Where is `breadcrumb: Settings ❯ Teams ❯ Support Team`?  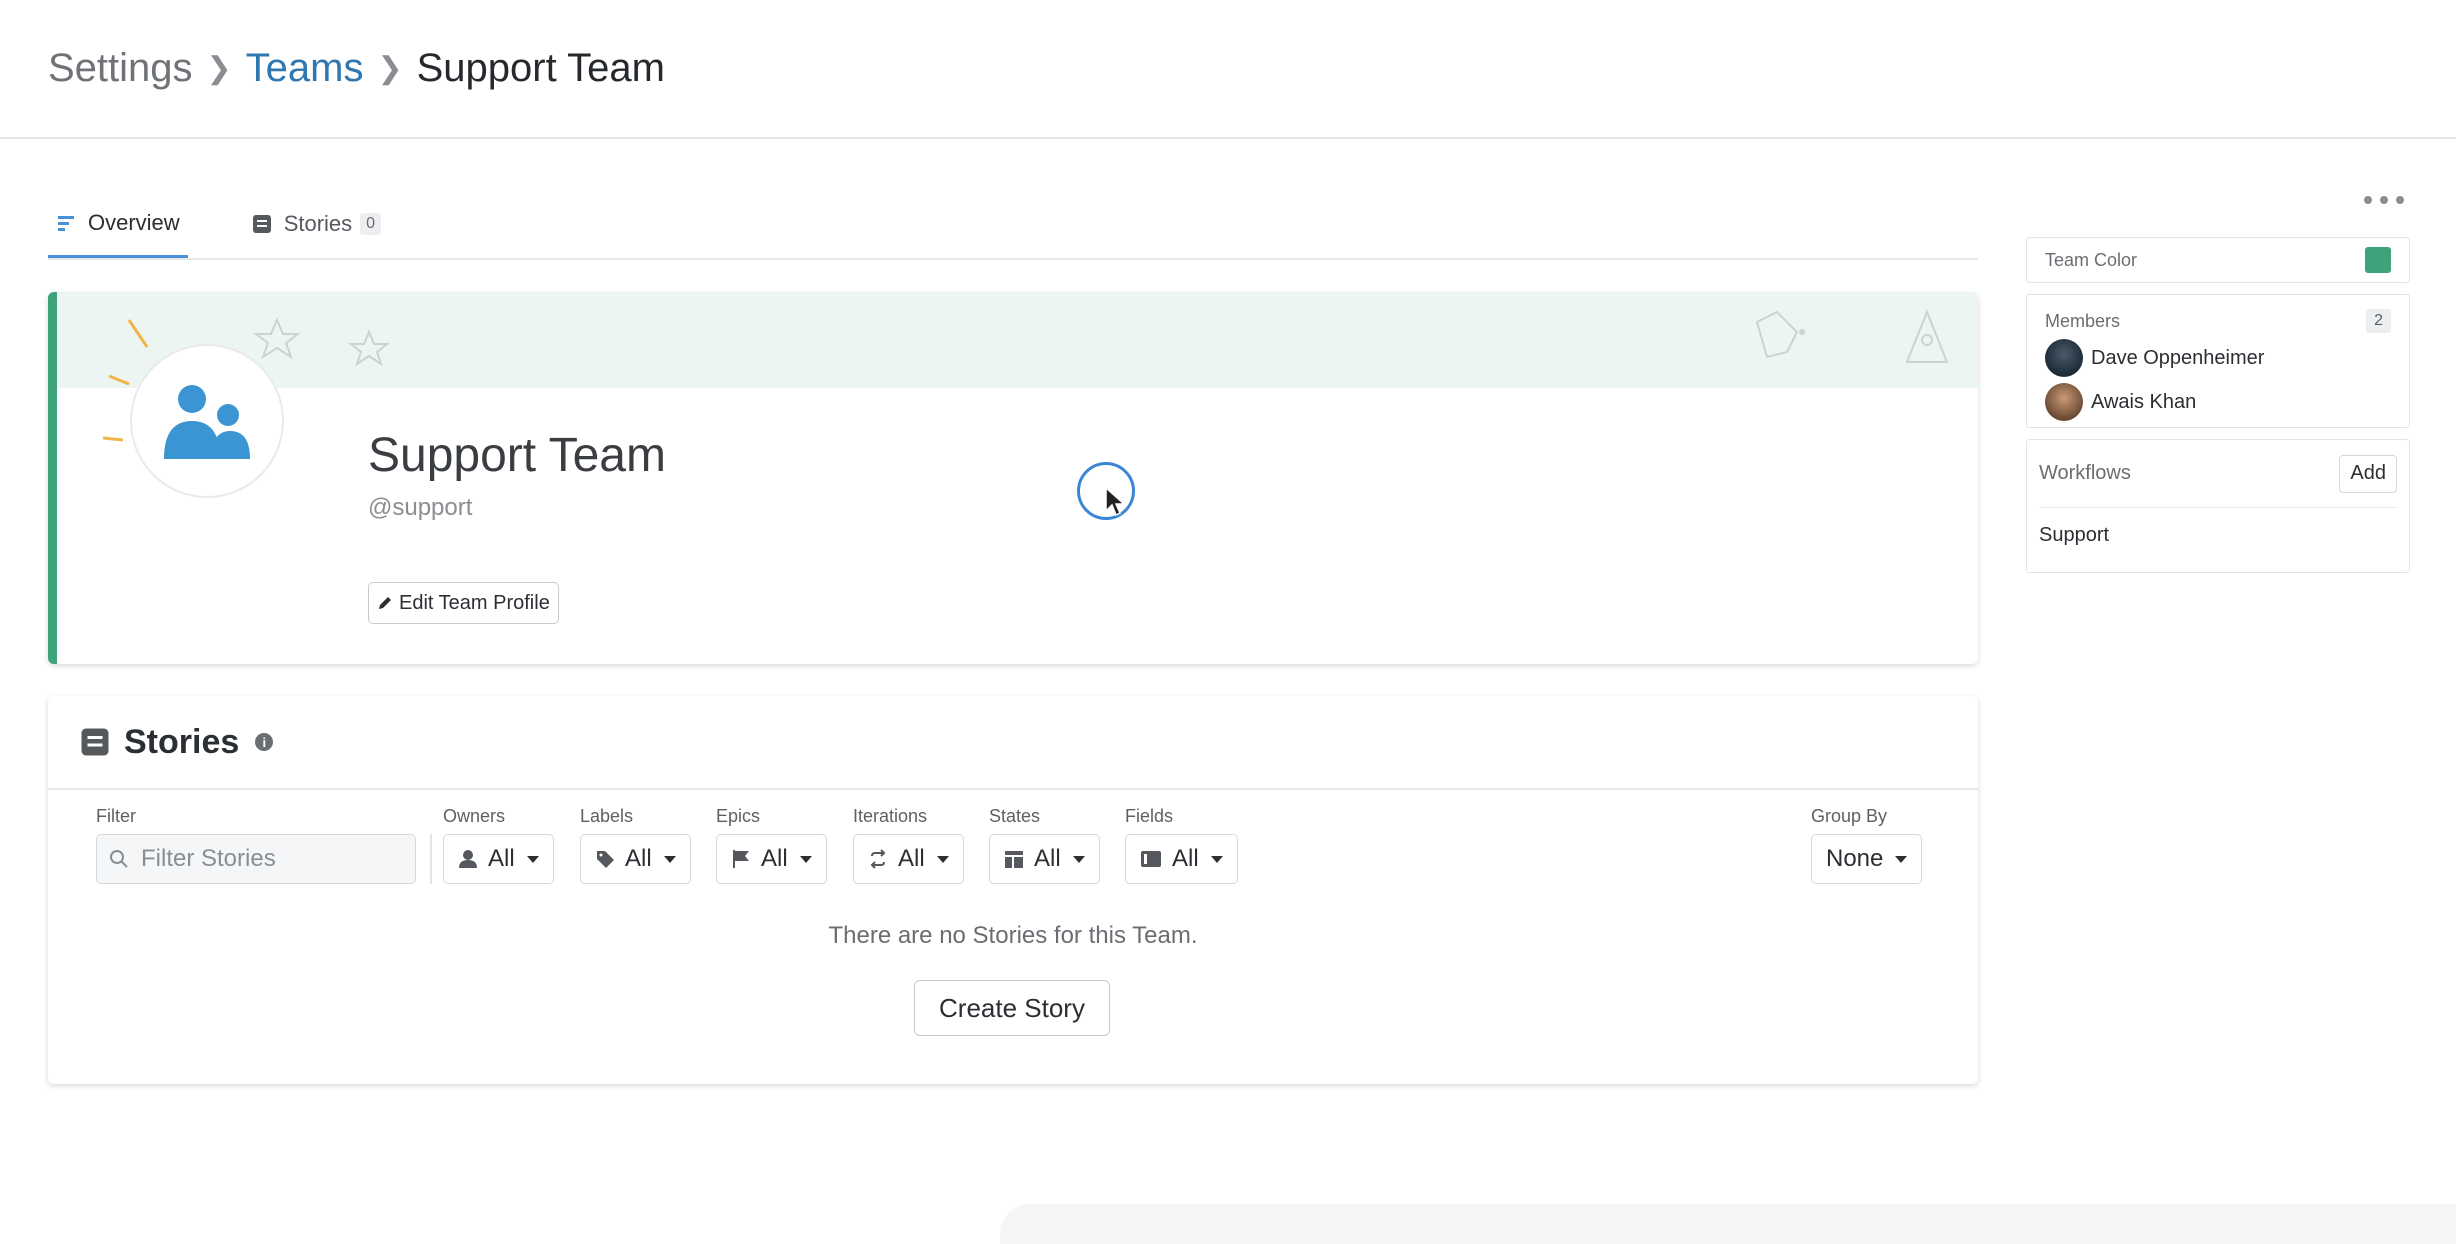
breadcrumb: Settings ❯ Teams ❯ Support Team is located at coordinates (356, 68).